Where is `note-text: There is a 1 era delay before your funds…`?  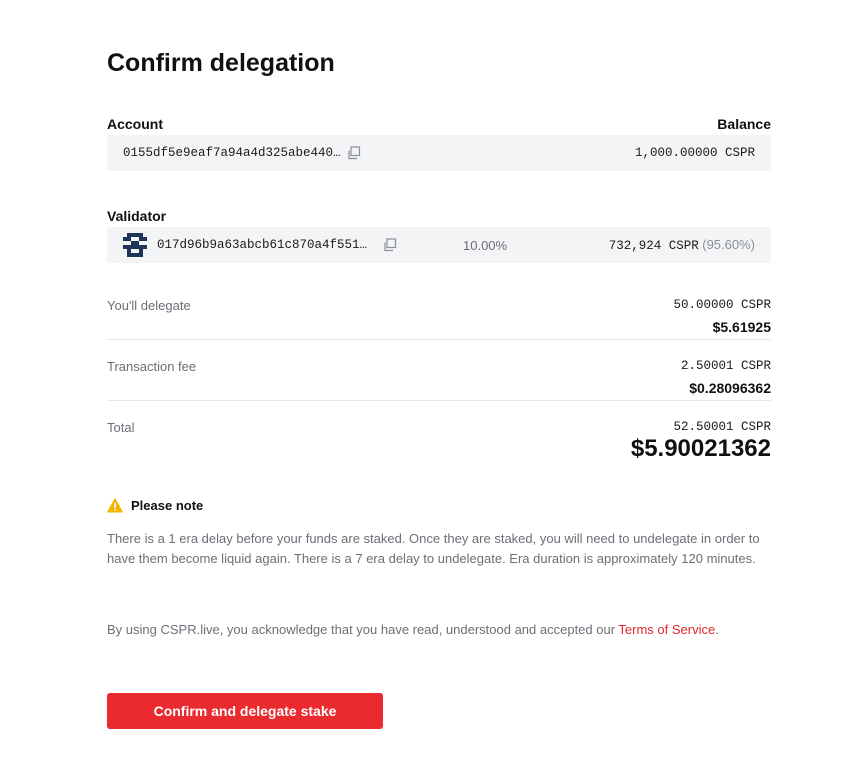
note-text: There is a 1 era delay before your funds… is located at coordinates (433, 548).